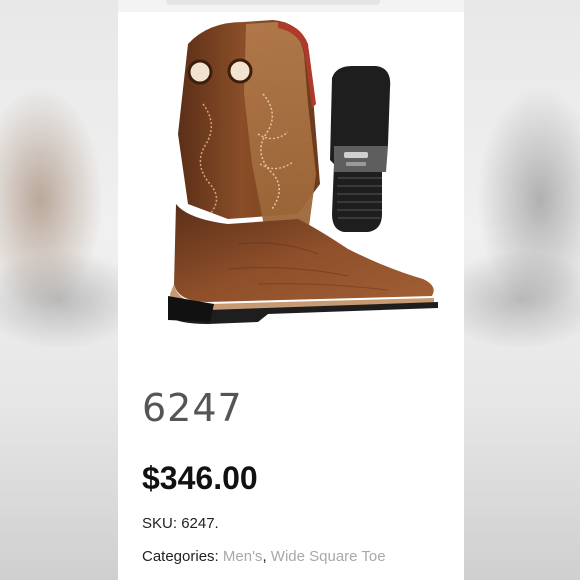 The image size is (580, 580). What do you see at coordinates (240, 71) in the screenshot?
I see `pull-hole-right` at bounding box center [240, 71].